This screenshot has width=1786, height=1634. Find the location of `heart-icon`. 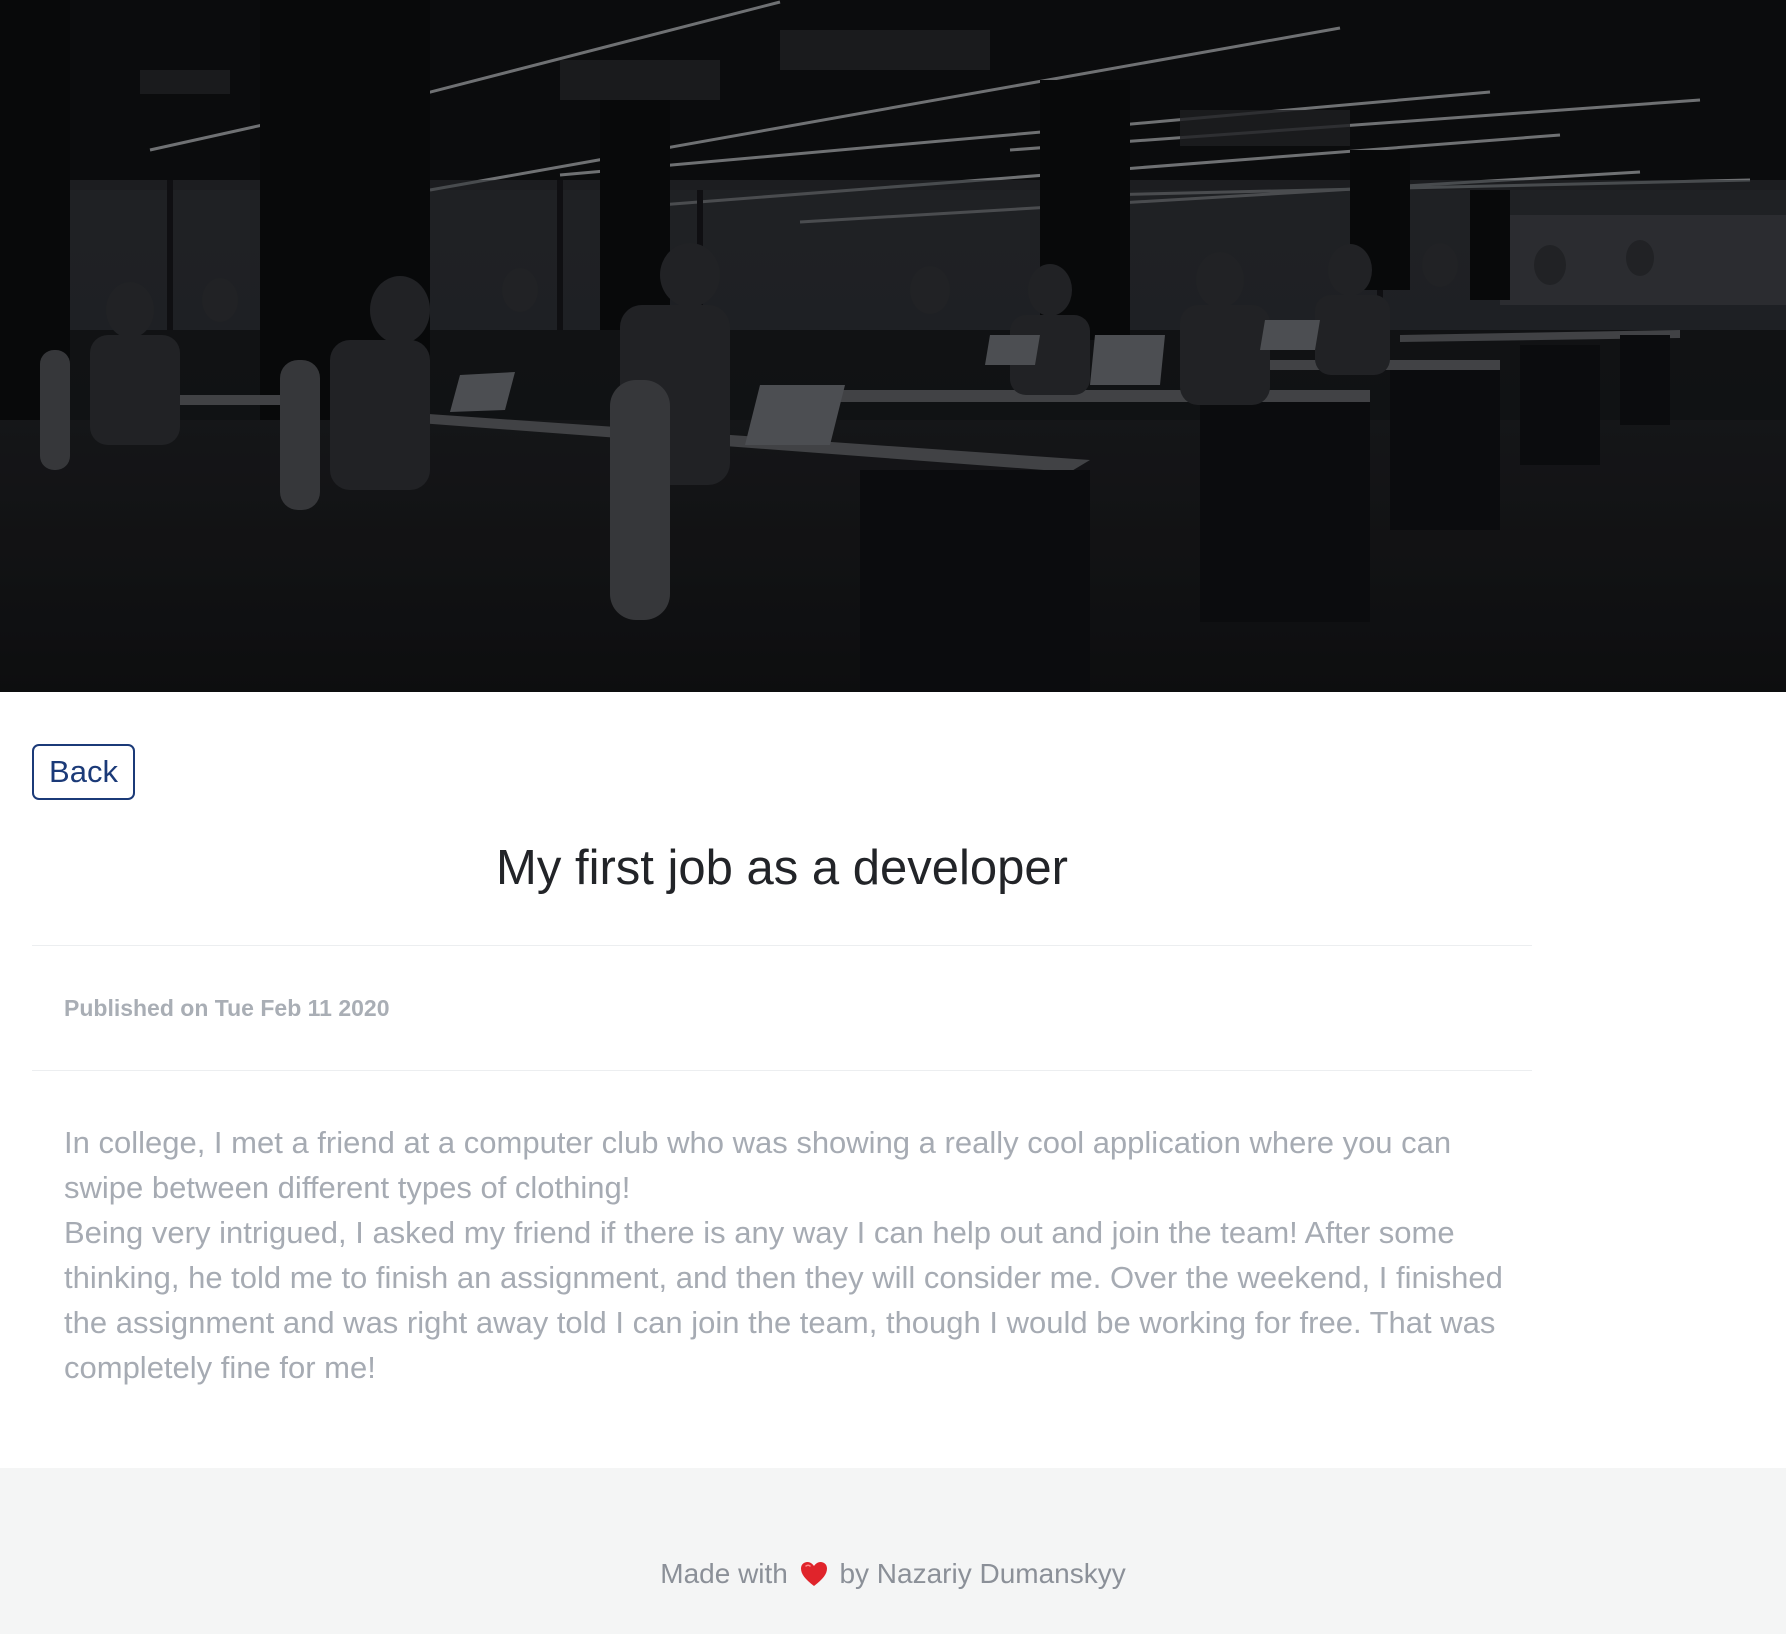

heart-icon is located at coordinates (814, 1578).